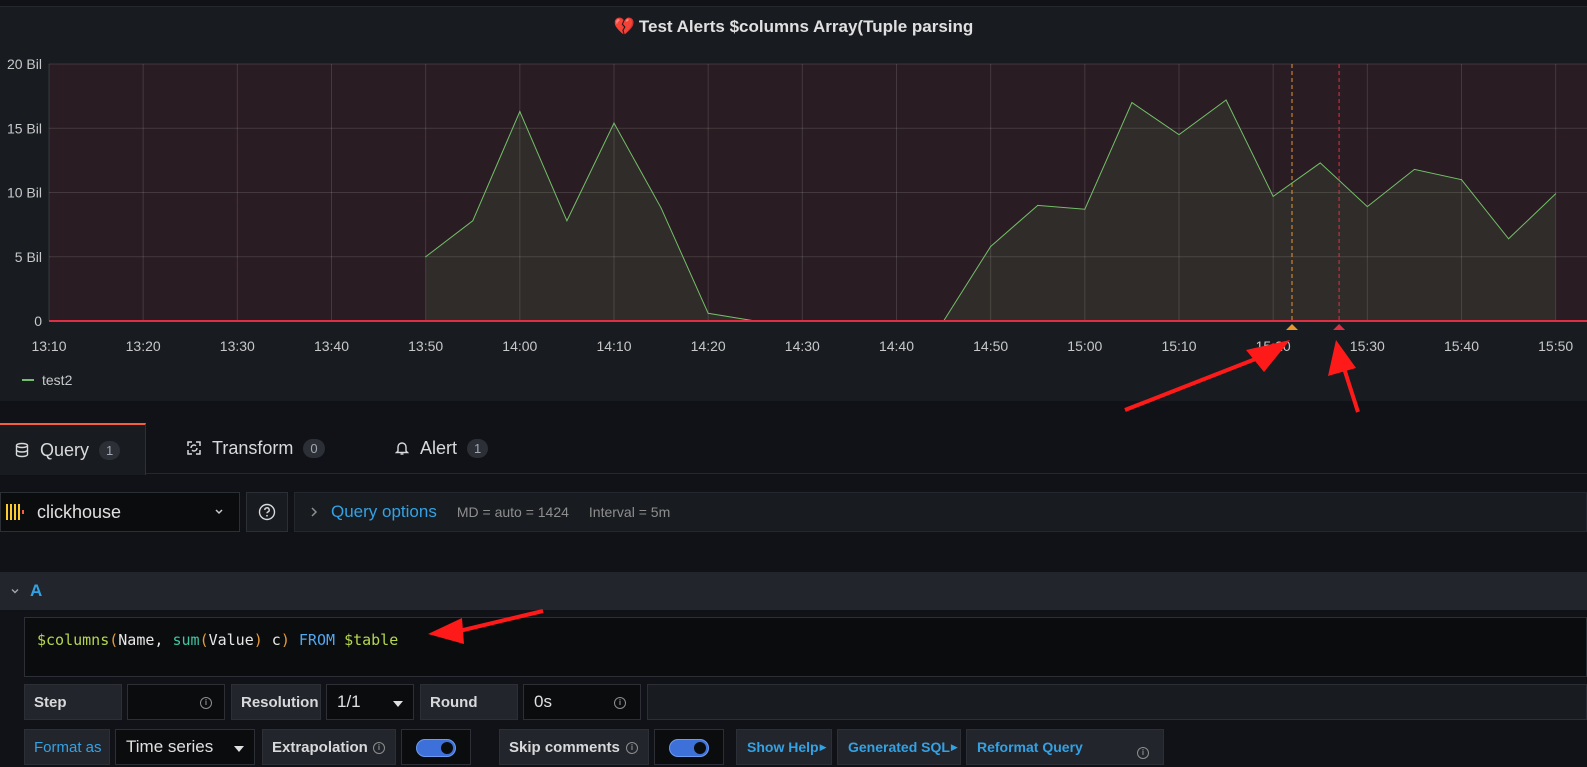 This screenshot has height=767, width=1587. Describe the element at coordinates (632, 748) in the screenshot. I see `skip-comments-info-icon: i` at that location.